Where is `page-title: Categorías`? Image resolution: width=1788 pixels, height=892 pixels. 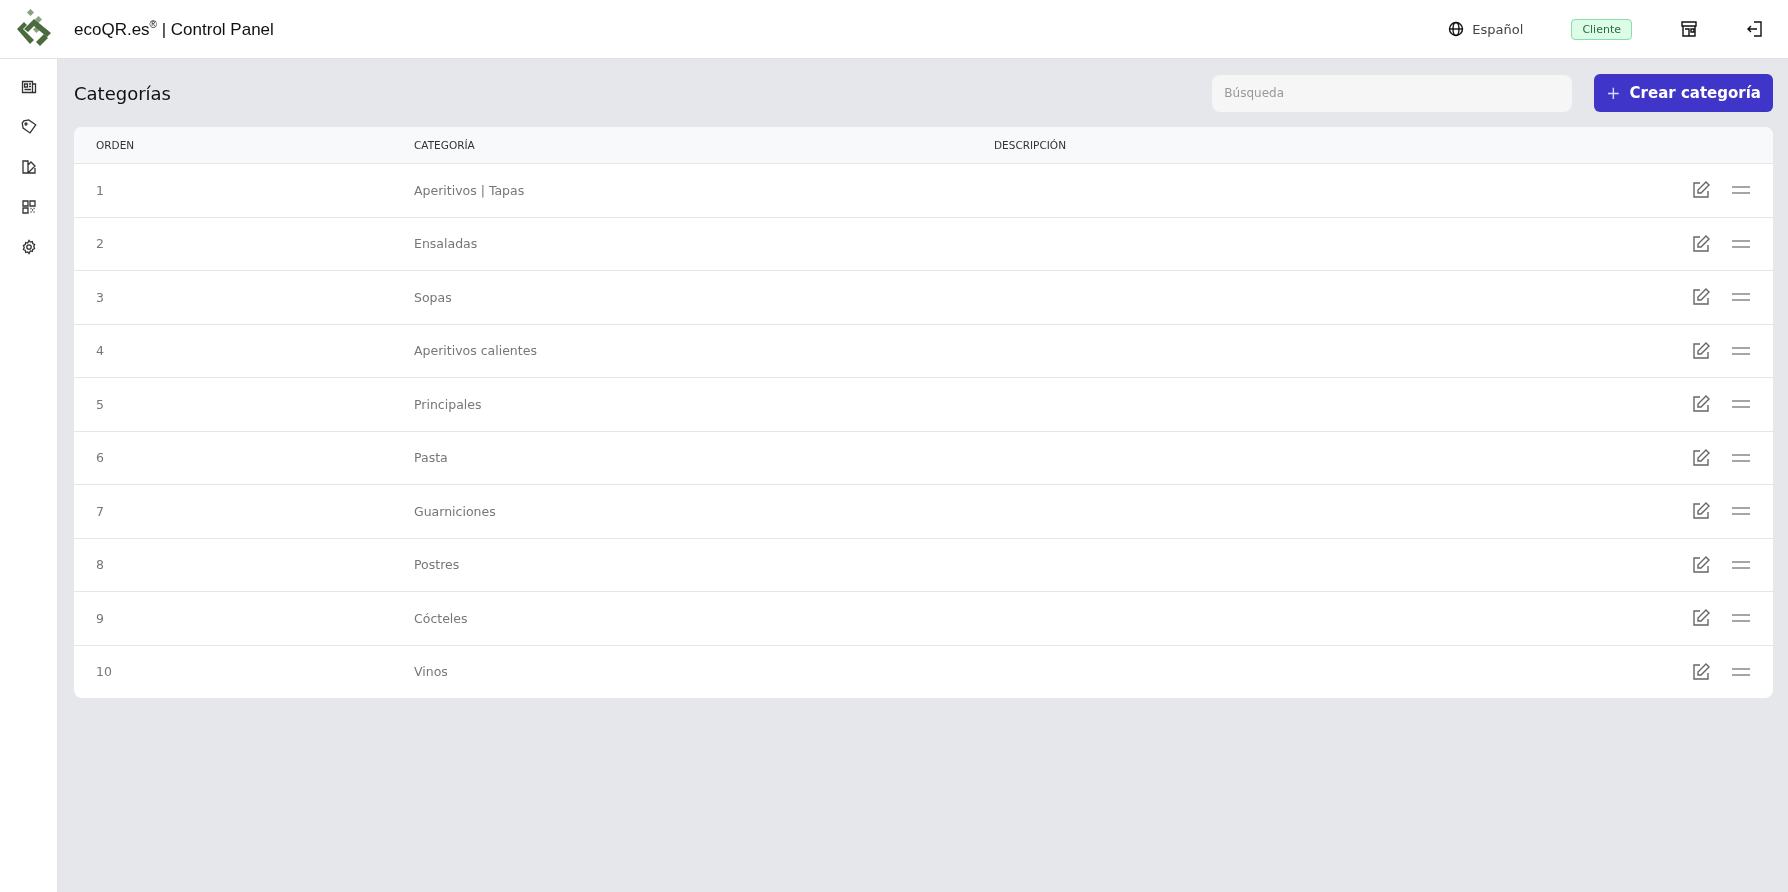 page-title: Categorías is located at coordinates (122, 93).